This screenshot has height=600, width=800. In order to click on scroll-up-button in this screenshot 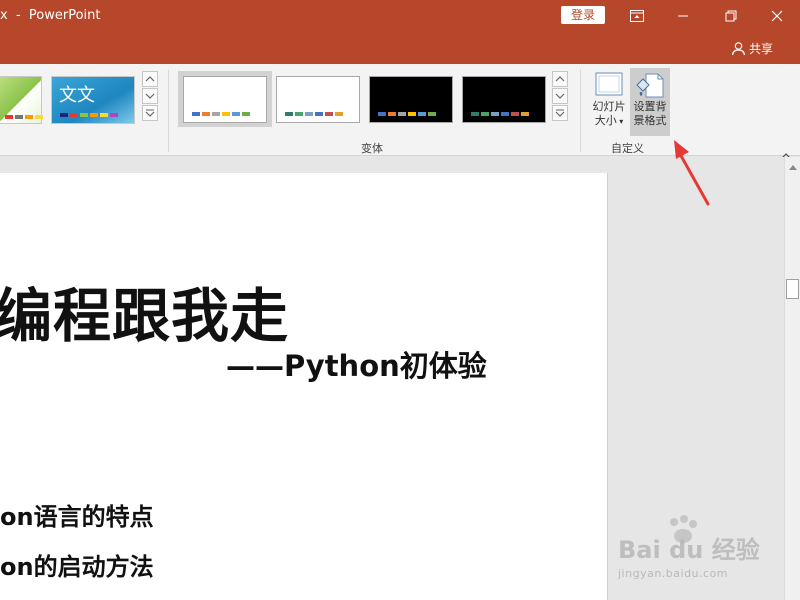, I will do `click(792, 167)`.